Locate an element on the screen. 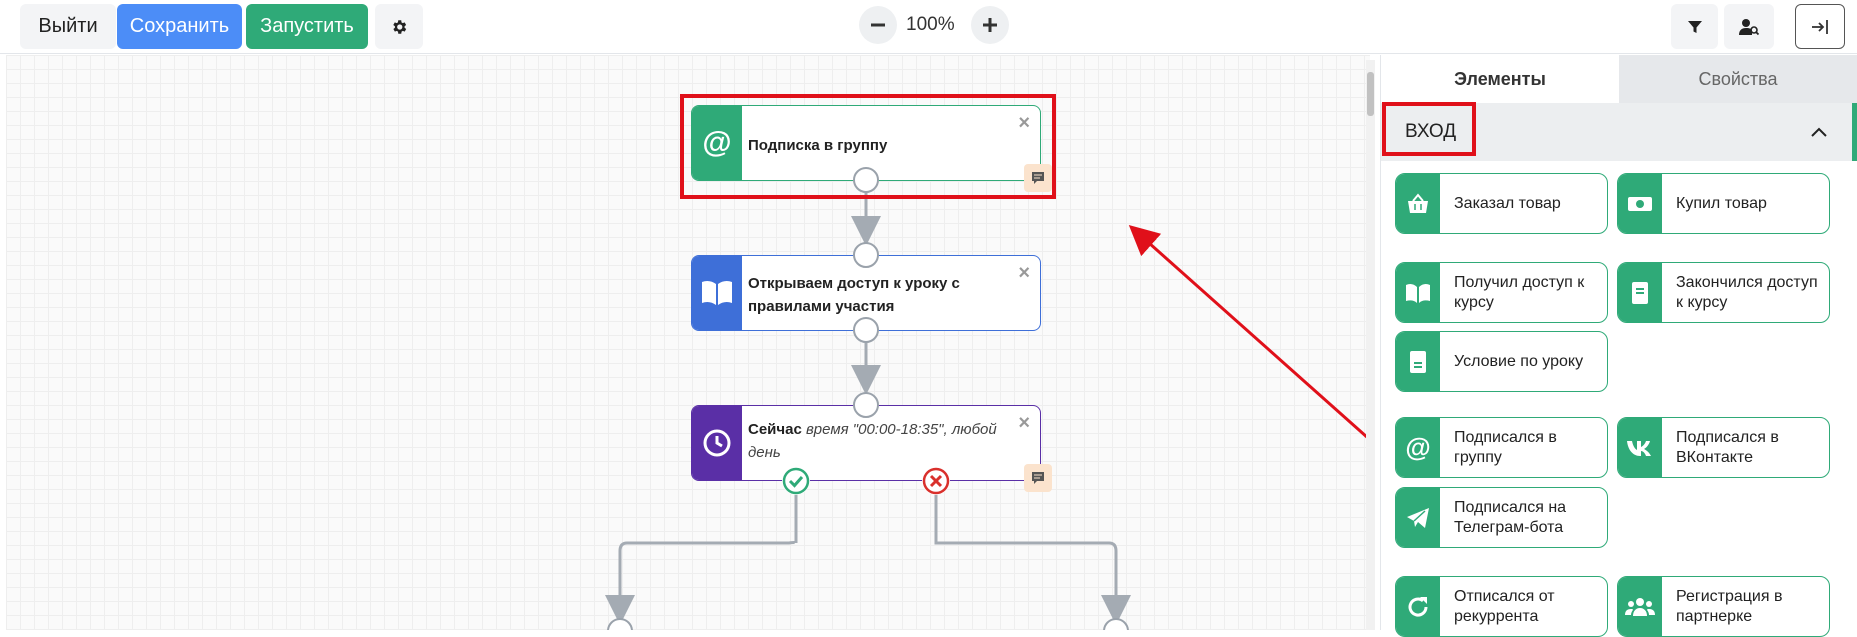 The image size is (1857, 637). tab-elements: Элементы is located at coordinates (1500, 79).